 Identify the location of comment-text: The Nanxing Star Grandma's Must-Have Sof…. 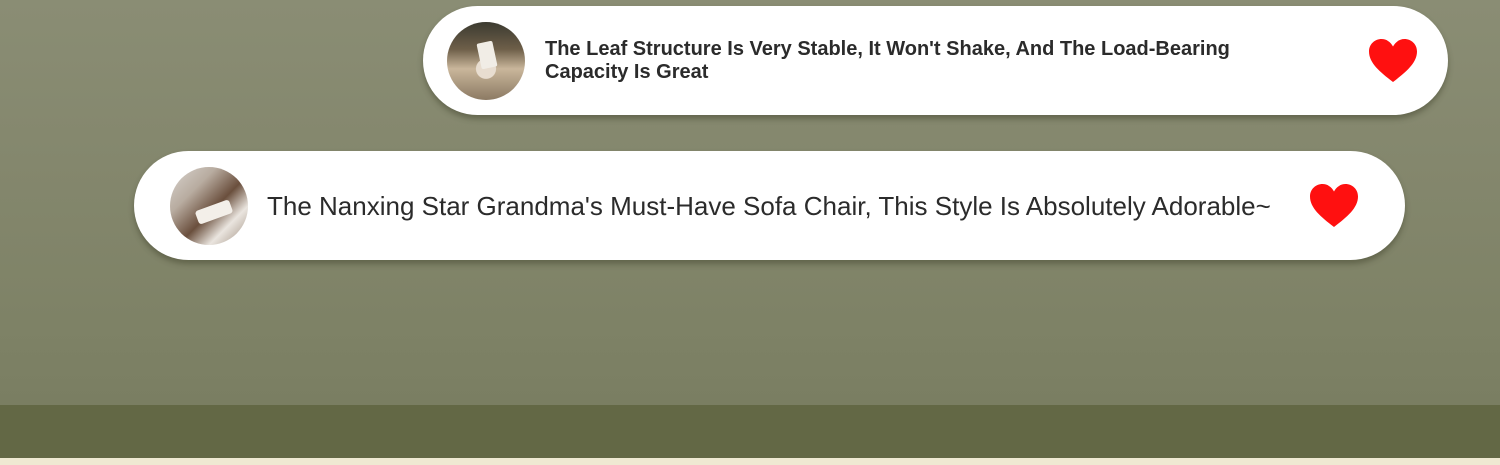
(769, 205).